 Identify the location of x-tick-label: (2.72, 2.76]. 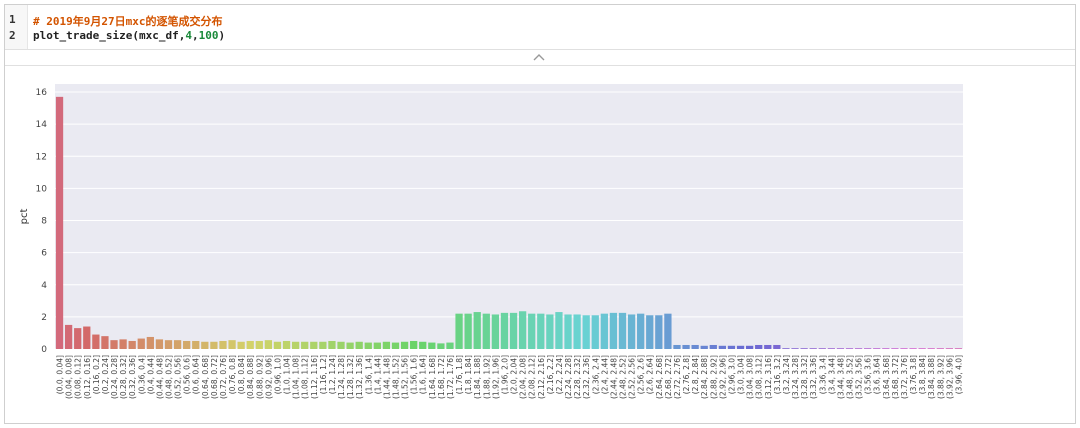
(677, 377).